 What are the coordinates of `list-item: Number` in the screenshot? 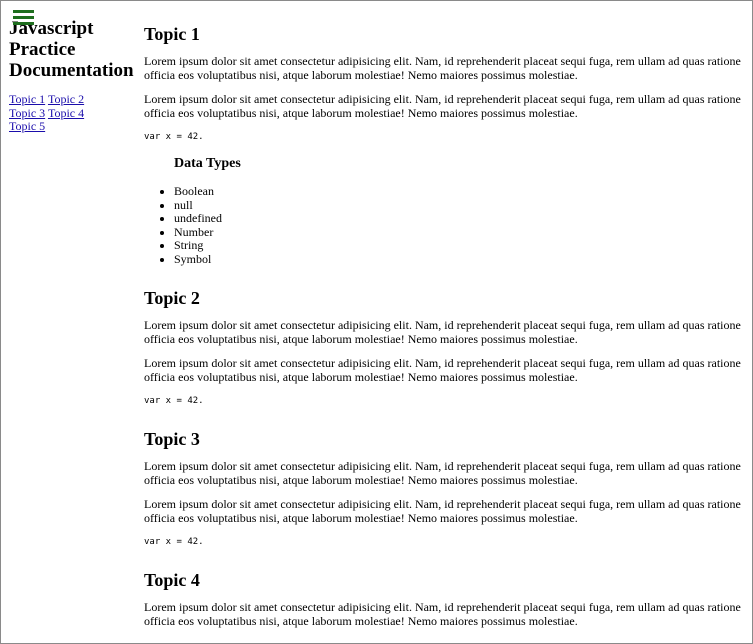 It's located at (460, 232).